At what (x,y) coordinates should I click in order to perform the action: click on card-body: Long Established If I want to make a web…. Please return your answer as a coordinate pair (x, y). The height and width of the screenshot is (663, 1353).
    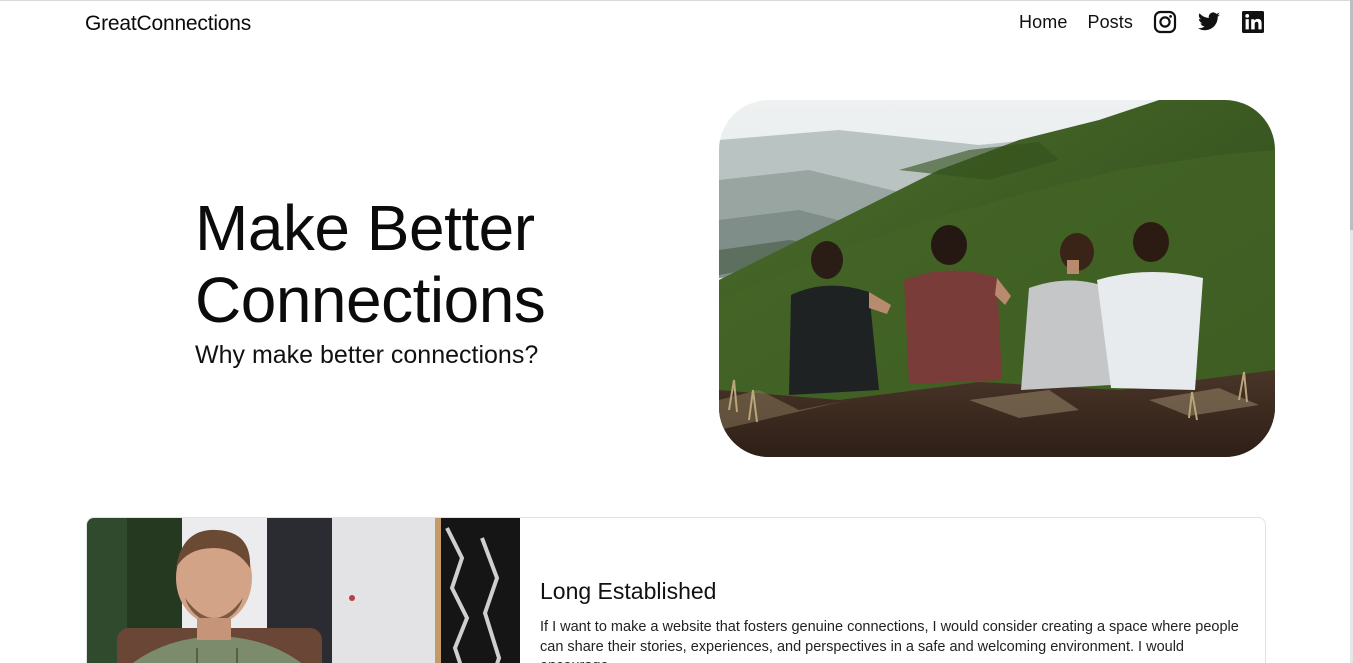
    Looking at the image, I should click on (890, 619).